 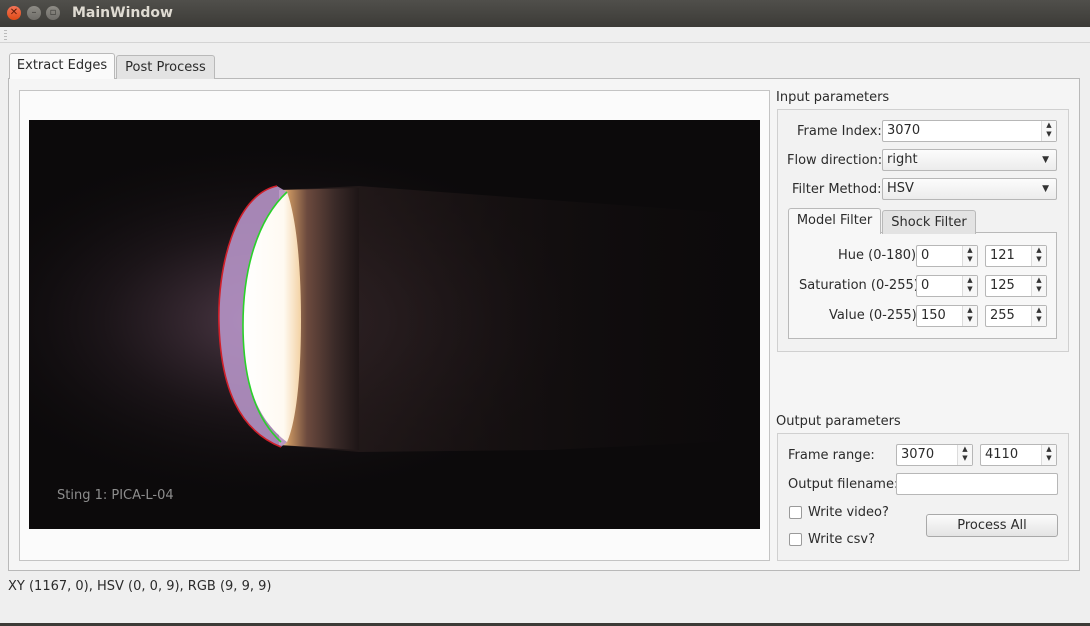 What do you see at coordinates (14, 13) in the screenshot?
I see `window-close-button: ✕` at bounding box center [14, 13].